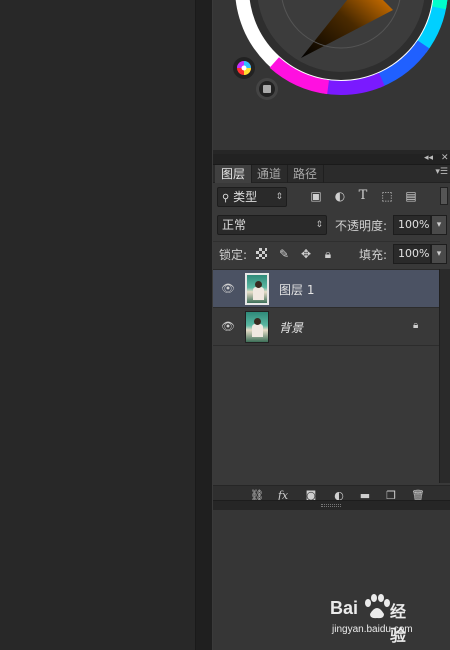  What do you see at coordinates (316, 196) in the screenshot?
I see `image-filter-icon: ▣` at bounding box center [316, 196].